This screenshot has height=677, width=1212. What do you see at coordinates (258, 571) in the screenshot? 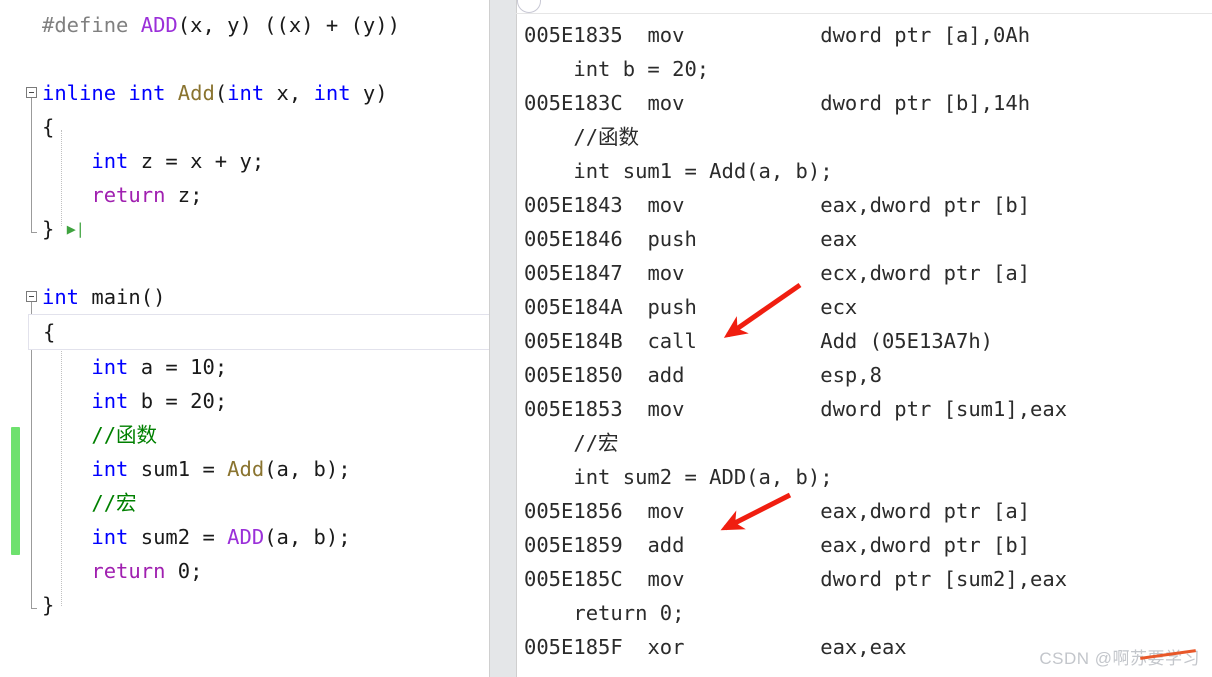
I see `source-line: return 0;` at bounding box center [258, 571].